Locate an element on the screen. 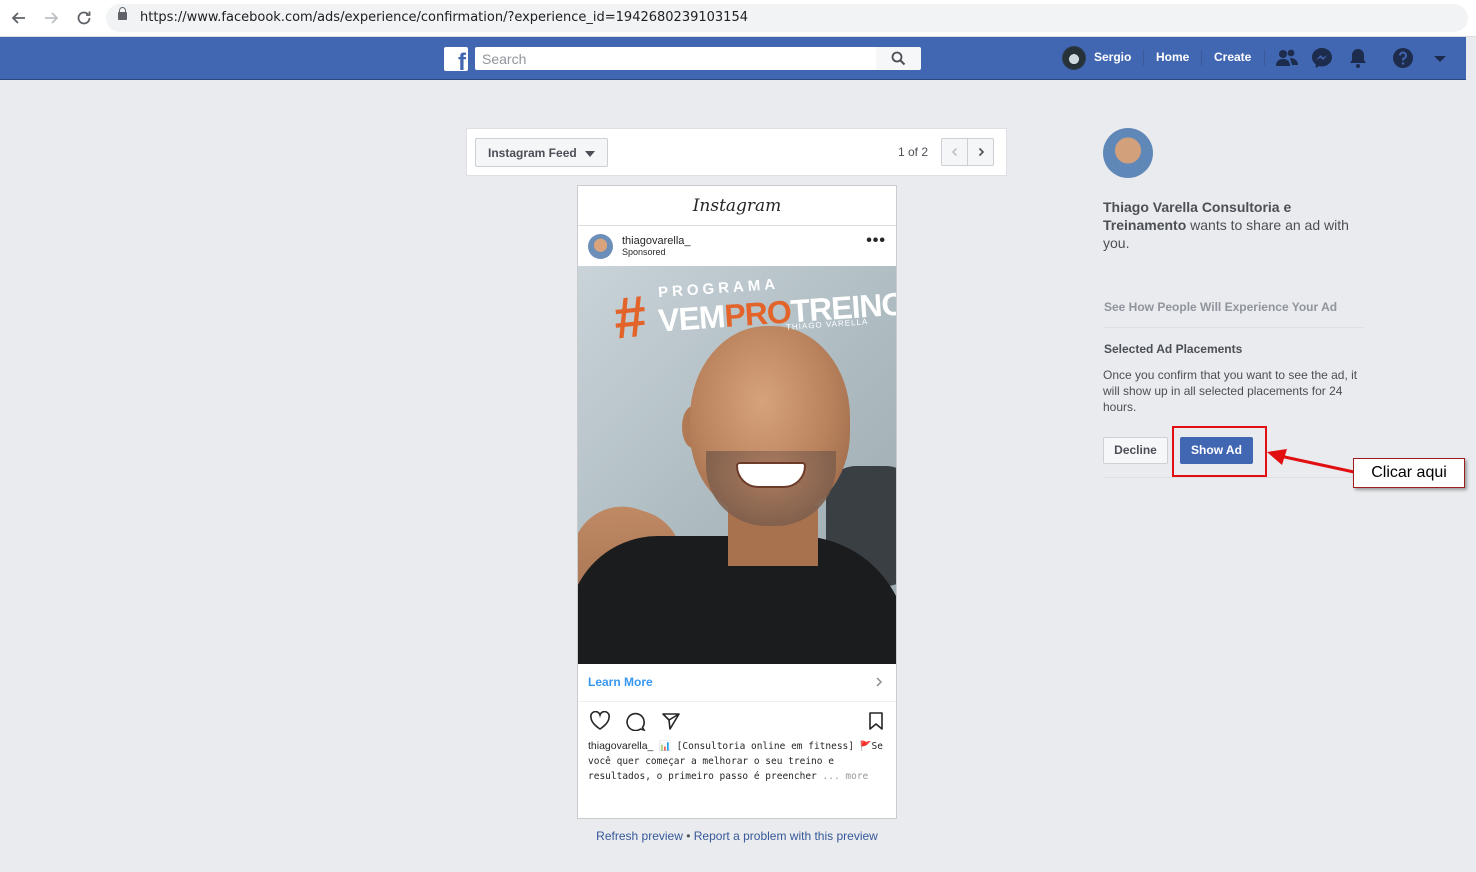 Image resolution: width=1476 pixels, height=872 pixels. report-problem-link: Report a problem with this preview is located at coordinates (786, 836).